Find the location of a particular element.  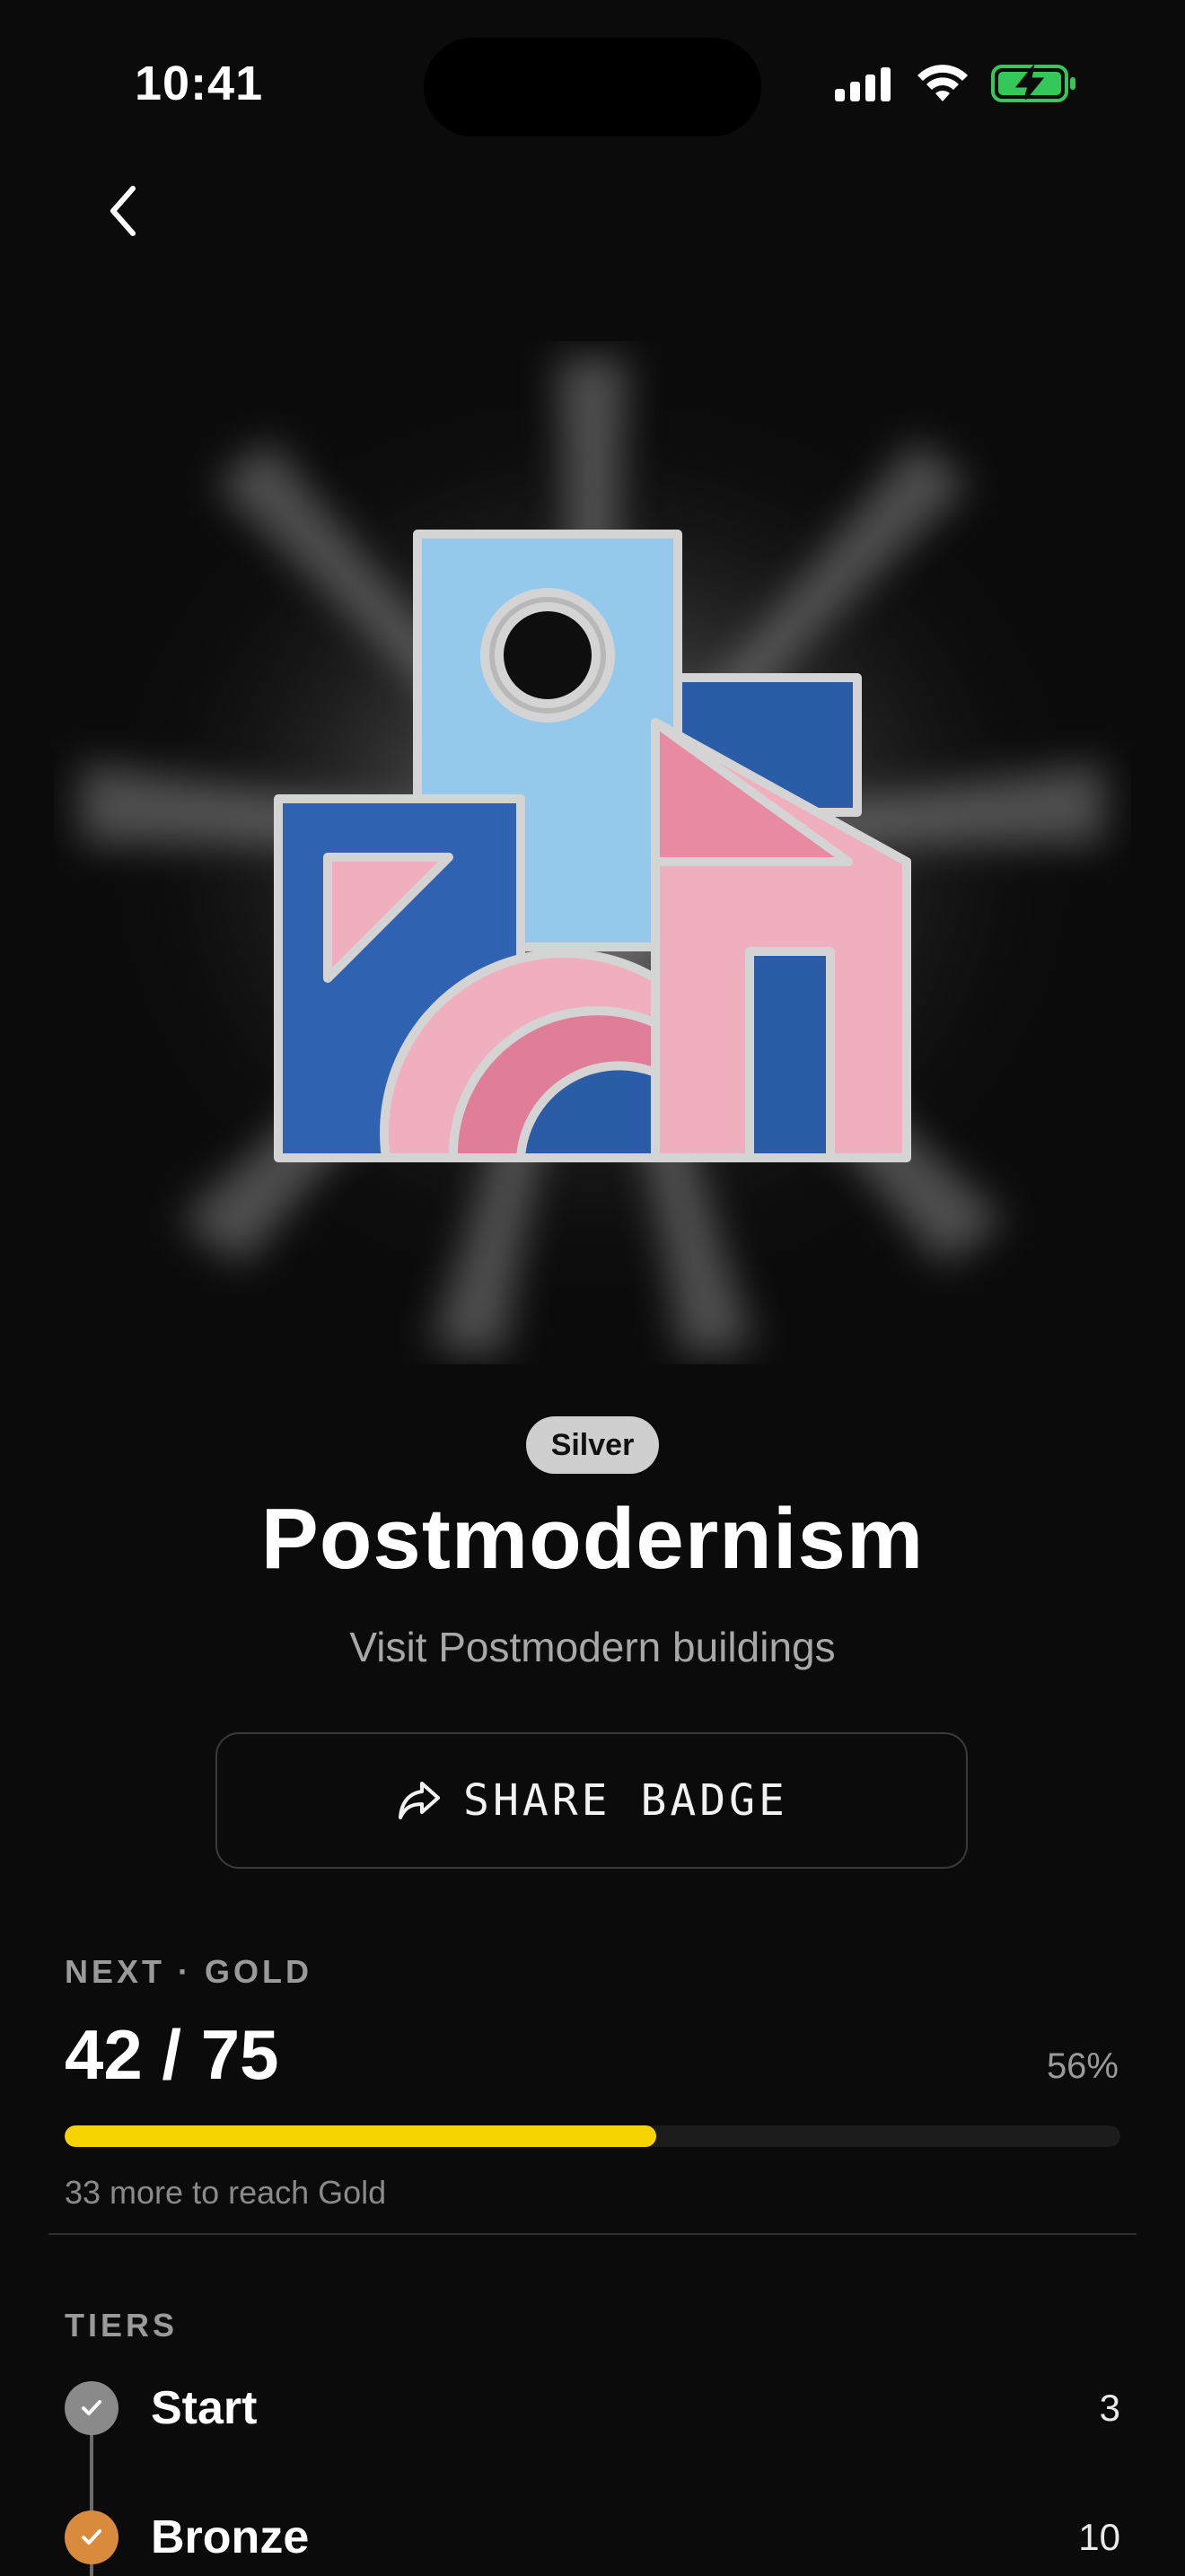

share-icon is located at coordinates (420, 1800).